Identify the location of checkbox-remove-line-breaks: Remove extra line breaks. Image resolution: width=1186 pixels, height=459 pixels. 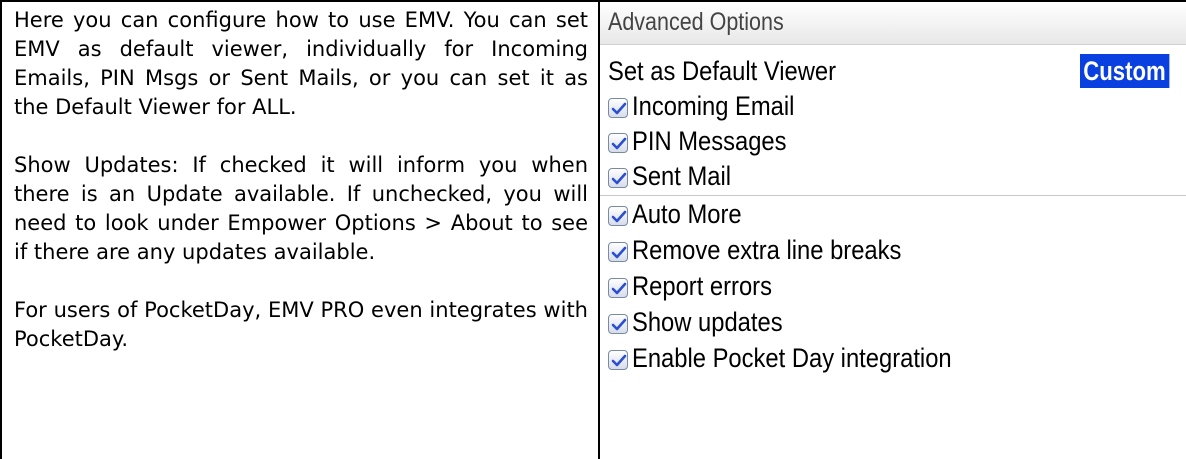
(896, 252).